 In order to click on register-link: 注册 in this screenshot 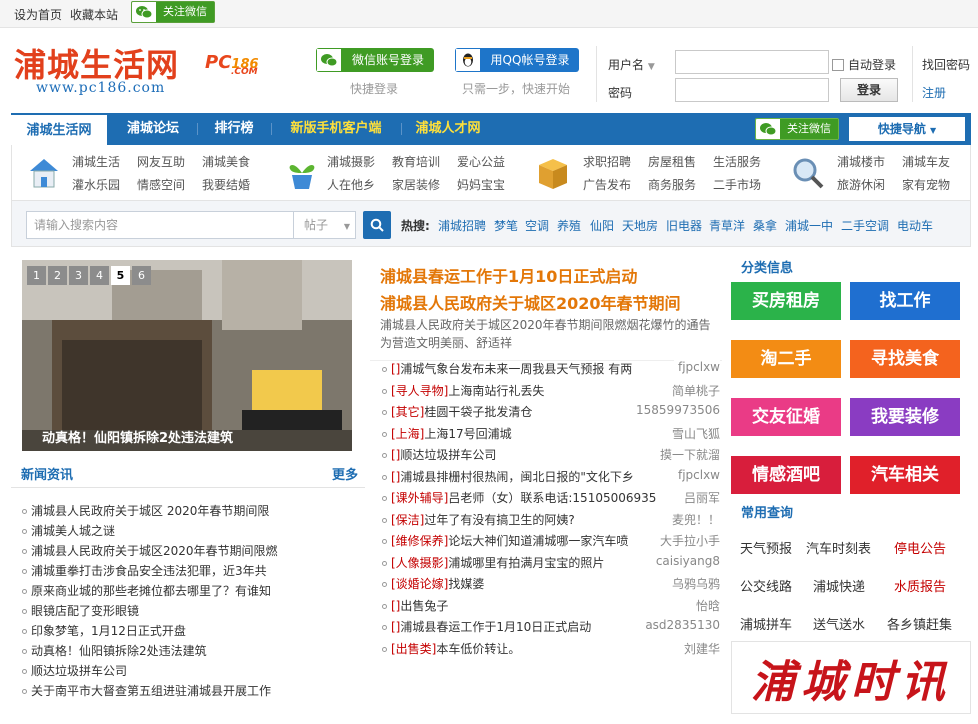, I will do `click(934, 92)`.